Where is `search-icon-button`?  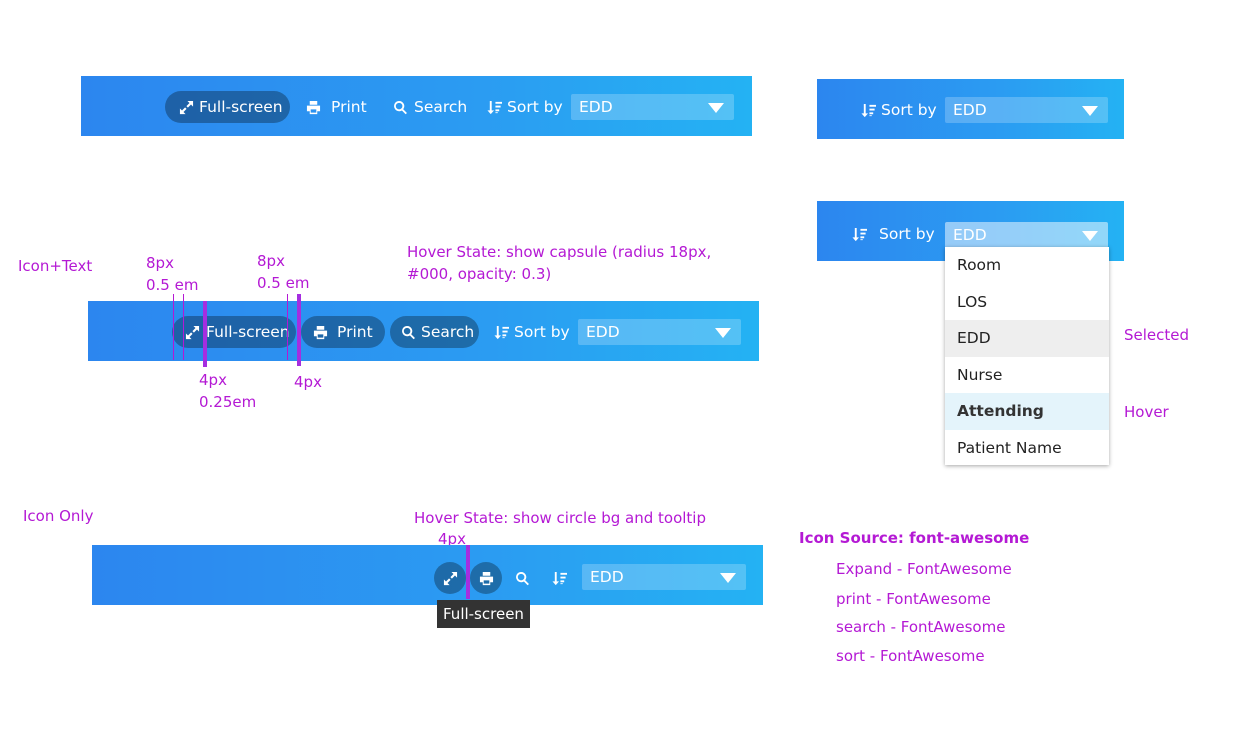
search-icon-button is located at coordinates (522, 578).